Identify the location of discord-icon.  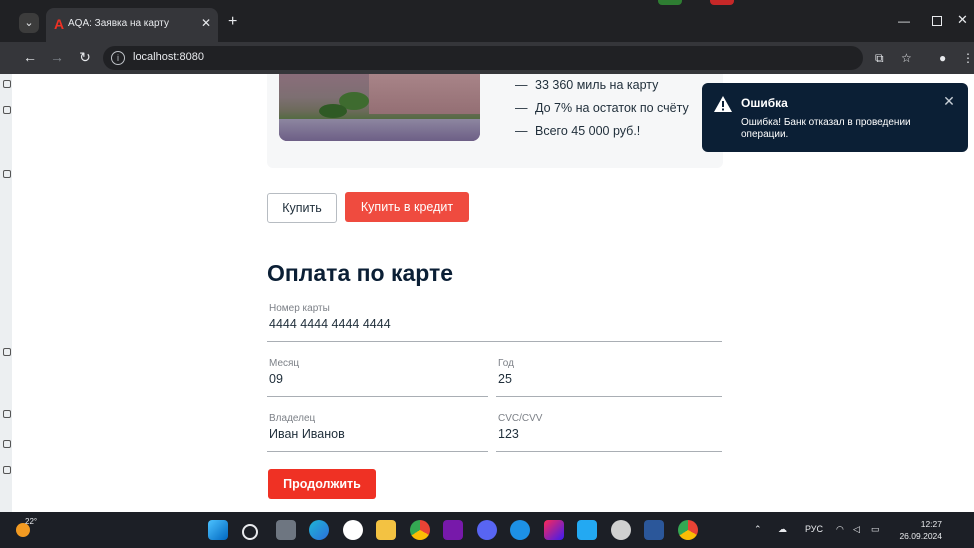
(487, 530).